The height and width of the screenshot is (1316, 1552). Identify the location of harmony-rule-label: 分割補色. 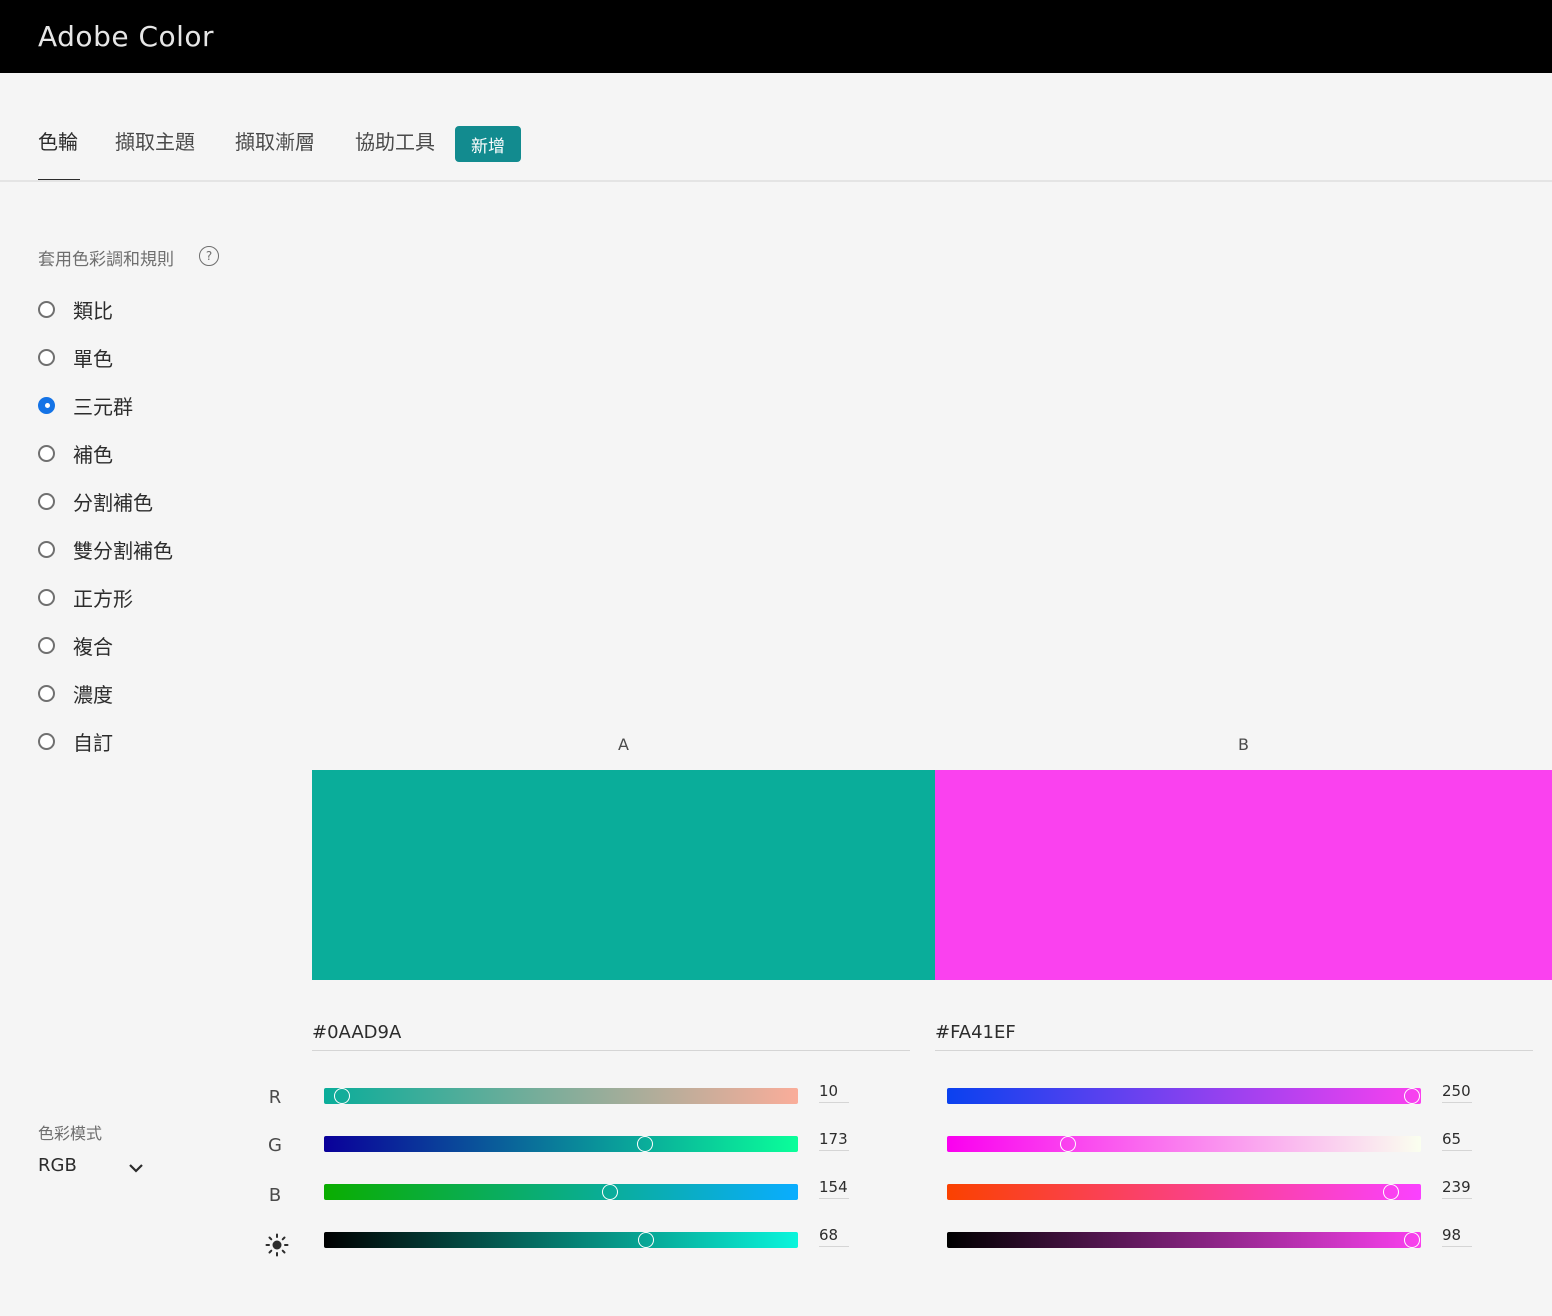
(113, 502).